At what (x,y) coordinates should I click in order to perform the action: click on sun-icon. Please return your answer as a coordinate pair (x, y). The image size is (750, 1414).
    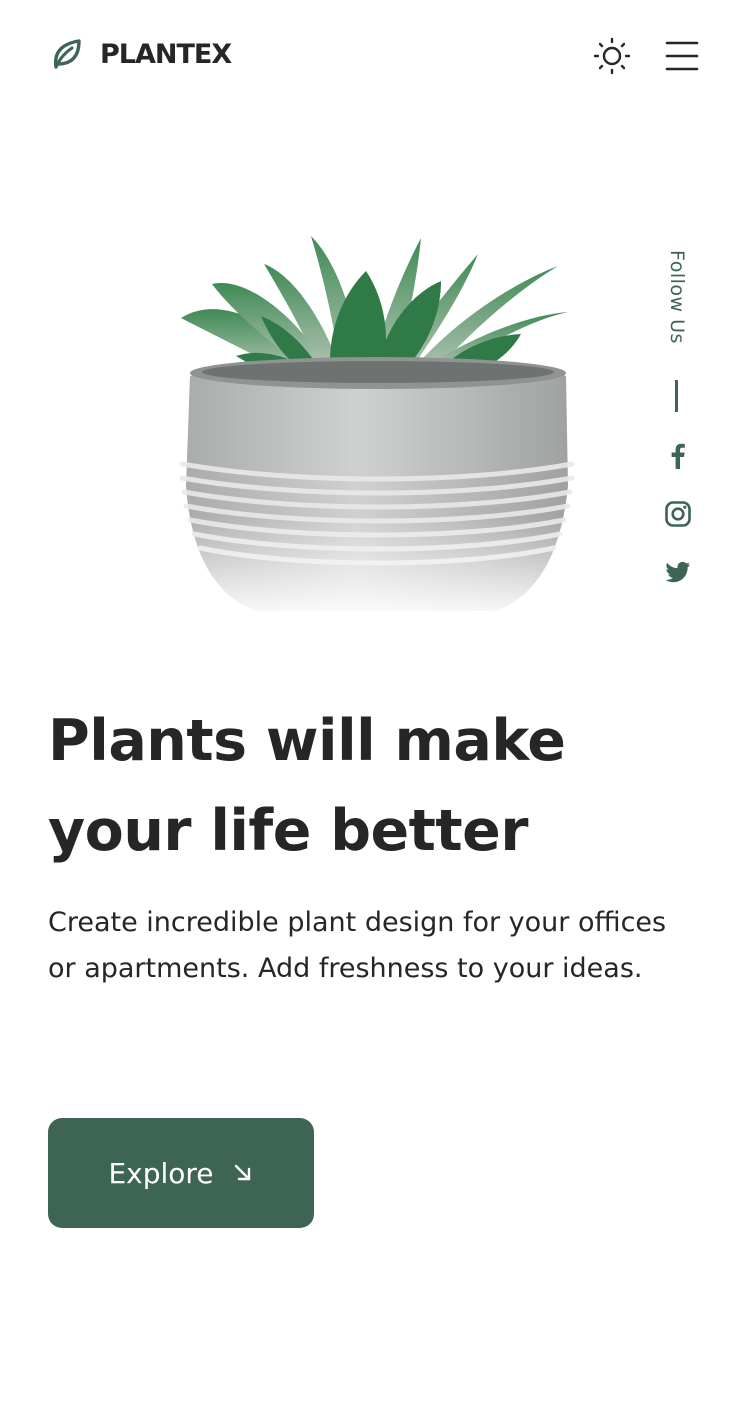
    Looking at the image, I should click on (612, 56).